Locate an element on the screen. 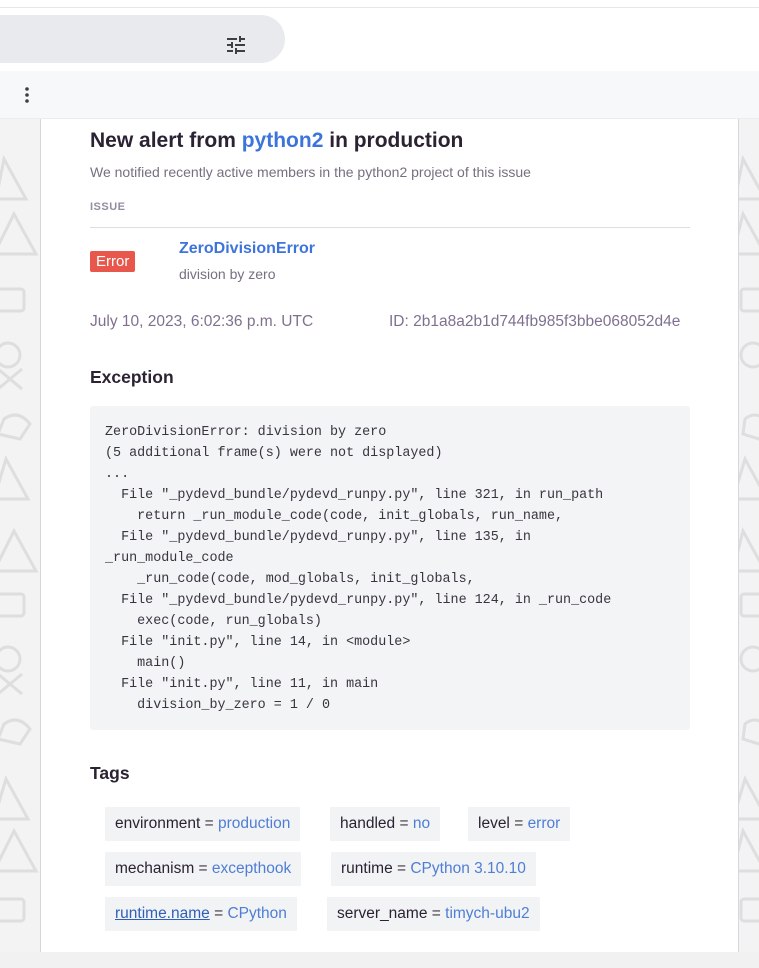  stacktrace-line: File "init.py", line 14, in <module> is located at coordinates (258, 642).